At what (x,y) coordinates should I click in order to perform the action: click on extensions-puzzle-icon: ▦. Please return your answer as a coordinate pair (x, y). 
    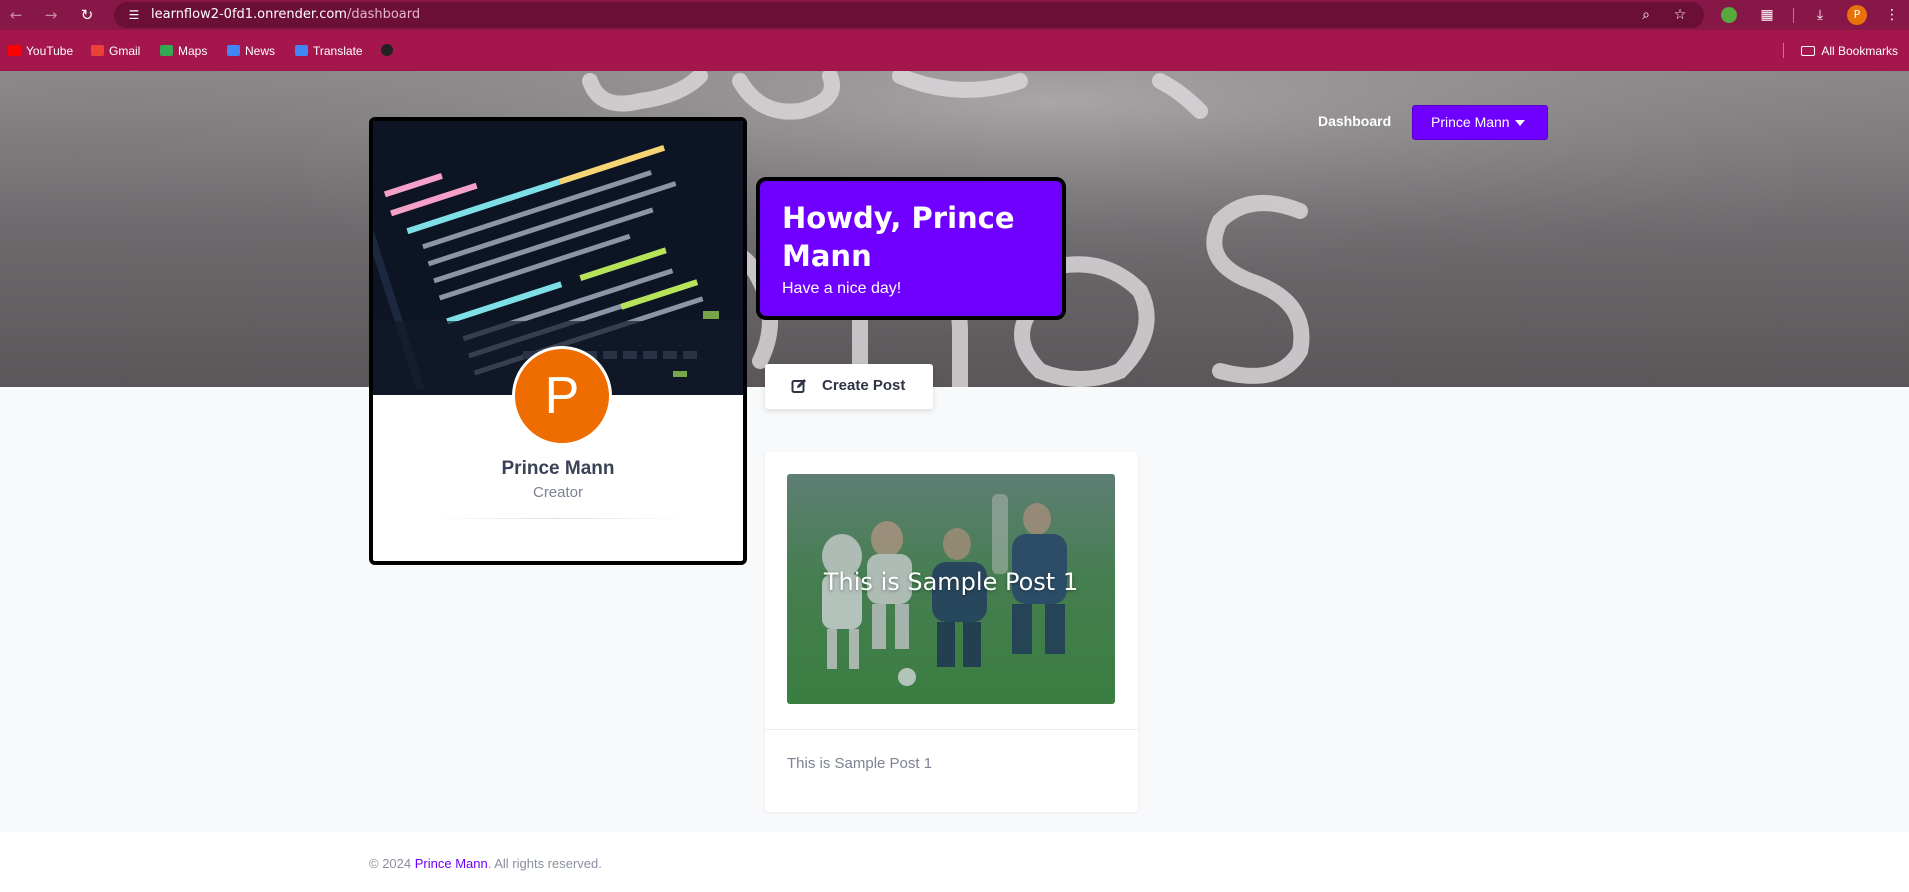
    Looking at the image, I should click on (1767, 15).